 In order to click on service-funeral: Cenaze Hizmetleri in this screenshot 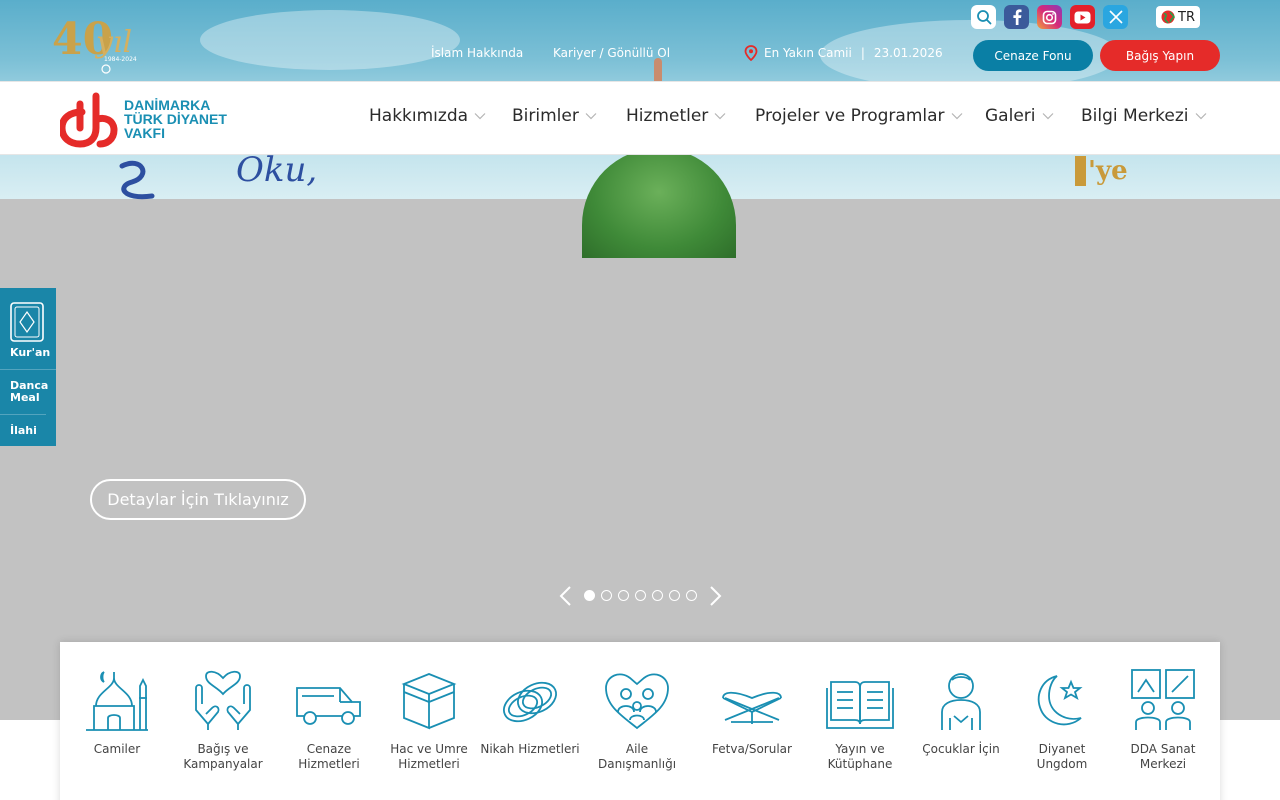, I will do `click(329, 720)`.